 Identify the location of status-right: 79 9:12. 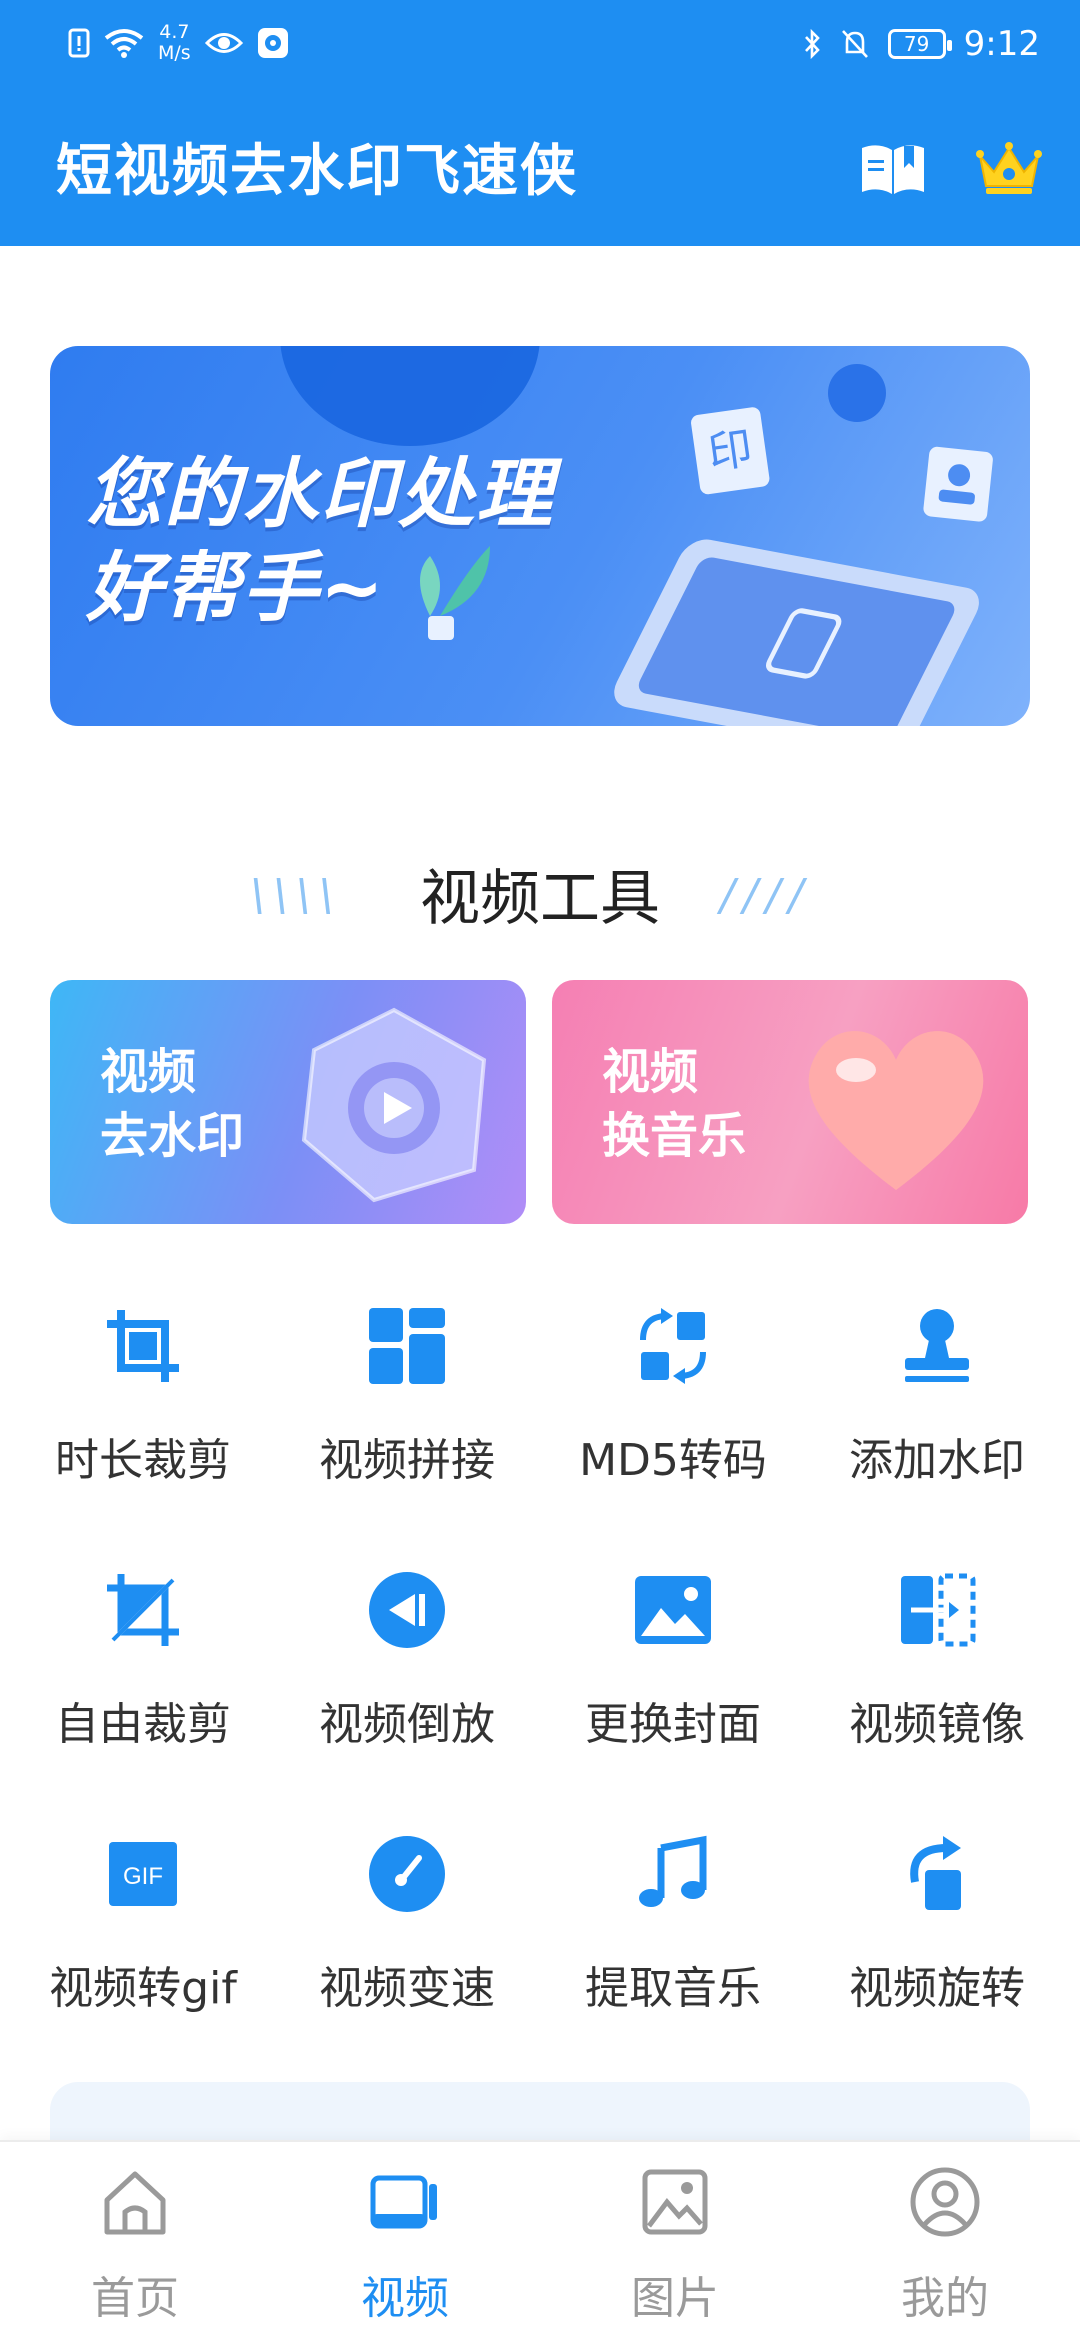
(921, 44).